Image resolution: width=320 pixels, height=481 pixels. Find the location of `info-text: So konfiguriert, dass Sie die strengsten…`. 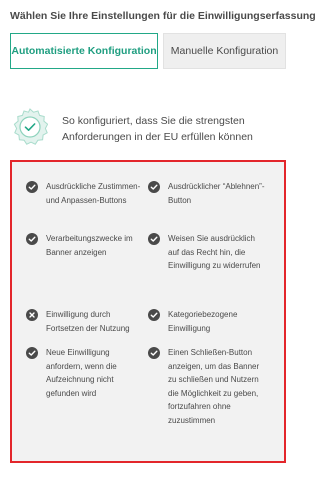

info-text: So konfiguriert, dass Sie die strengsten… is located at coordinates (157, 129).